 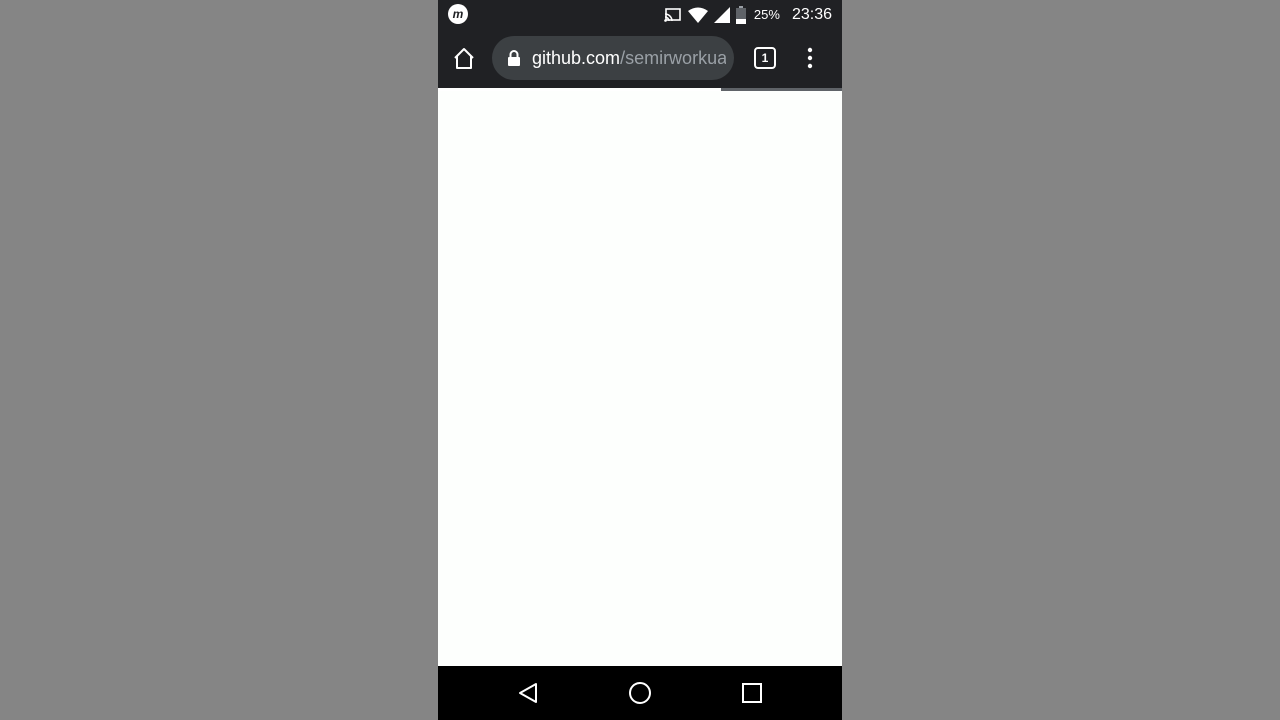 I want to click on home-icon, so click(x=464, y=58).